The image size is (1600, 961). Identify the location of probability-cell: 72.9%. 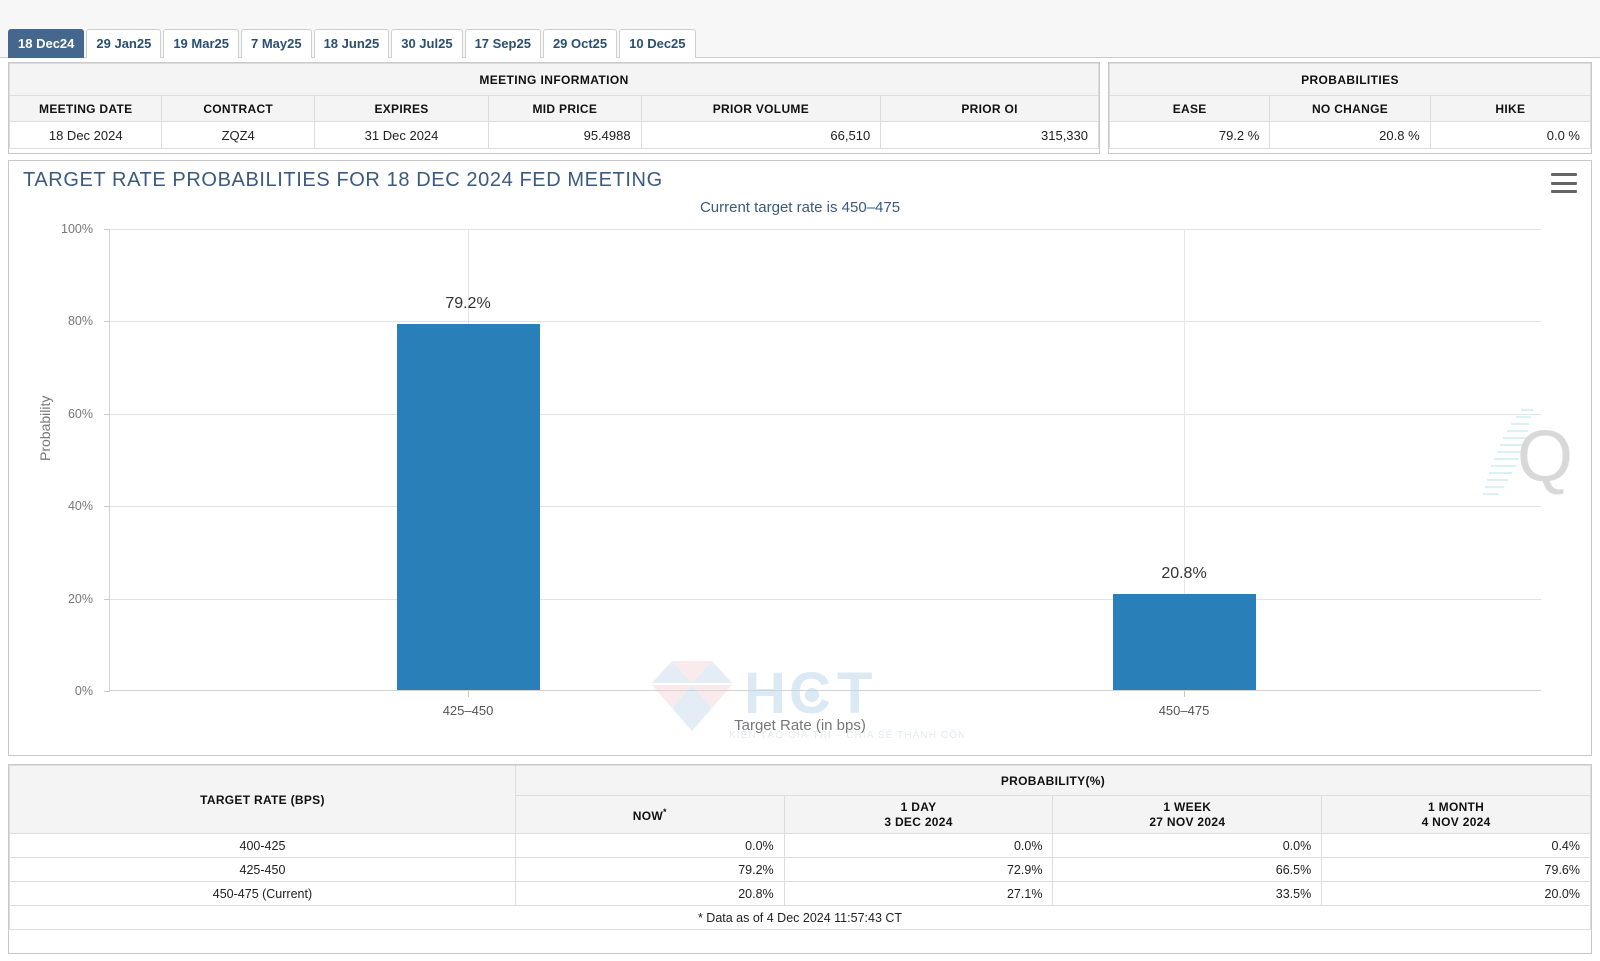
(918, 869).